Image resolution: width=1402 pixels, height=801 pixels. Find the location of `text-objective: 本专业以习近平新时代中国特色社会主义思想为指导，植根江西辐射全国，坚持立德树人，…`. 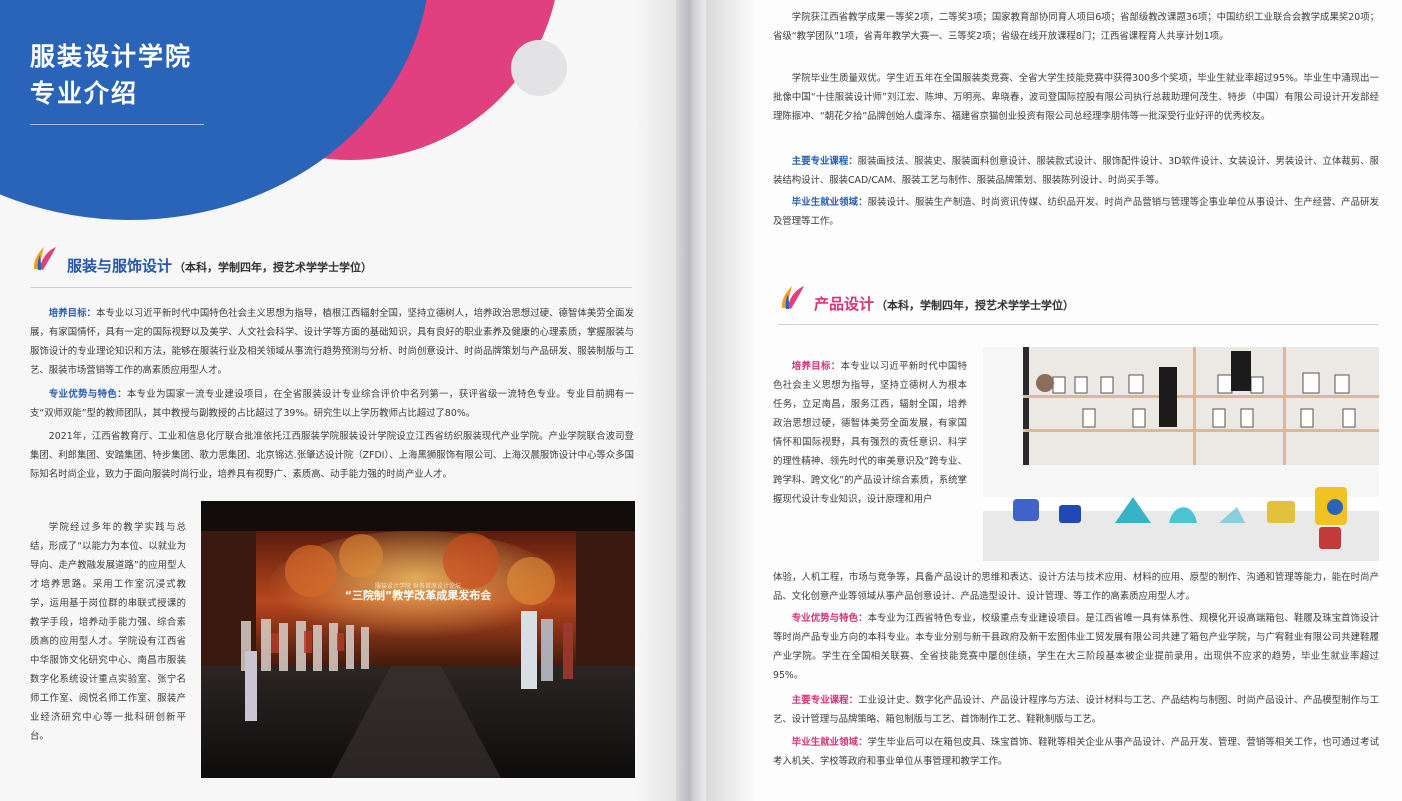

text-objective: 本专业以习近平新时代中国特色社会主义思想为指导，植根江西辐射全国，坚持立德树人，… is located at coordinates (332, 342).